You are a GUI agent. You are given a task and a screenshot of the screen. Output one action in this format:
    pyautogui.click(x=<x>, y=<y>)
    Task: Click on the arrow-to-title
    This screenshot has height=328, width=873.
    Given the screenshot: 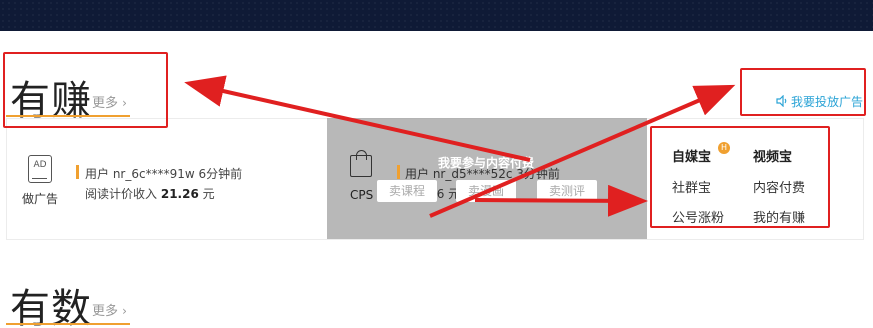 What is the action you would take?
    pyautogui.click(x=357, y=118)
    